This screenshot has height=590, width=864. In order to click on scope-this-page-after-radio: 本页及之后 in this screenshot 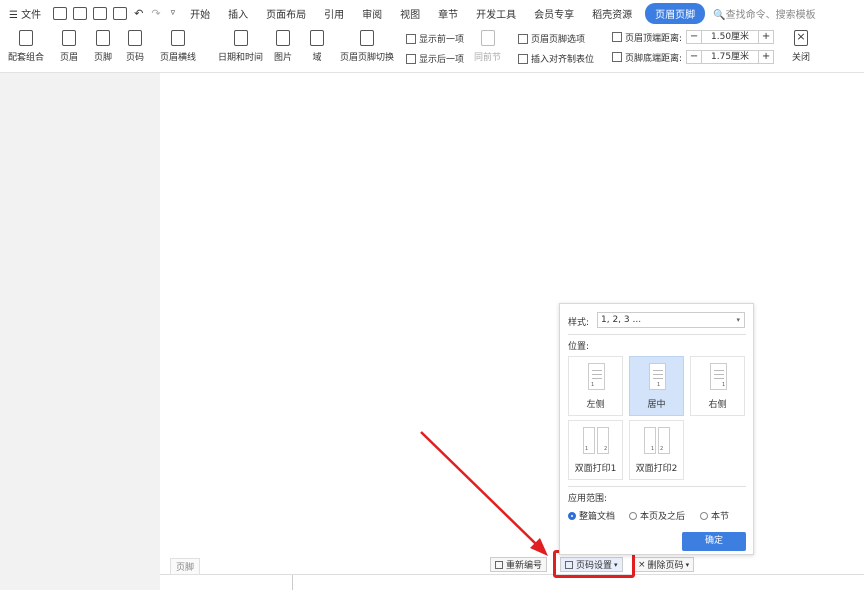, I will do `click(657, 515)`.